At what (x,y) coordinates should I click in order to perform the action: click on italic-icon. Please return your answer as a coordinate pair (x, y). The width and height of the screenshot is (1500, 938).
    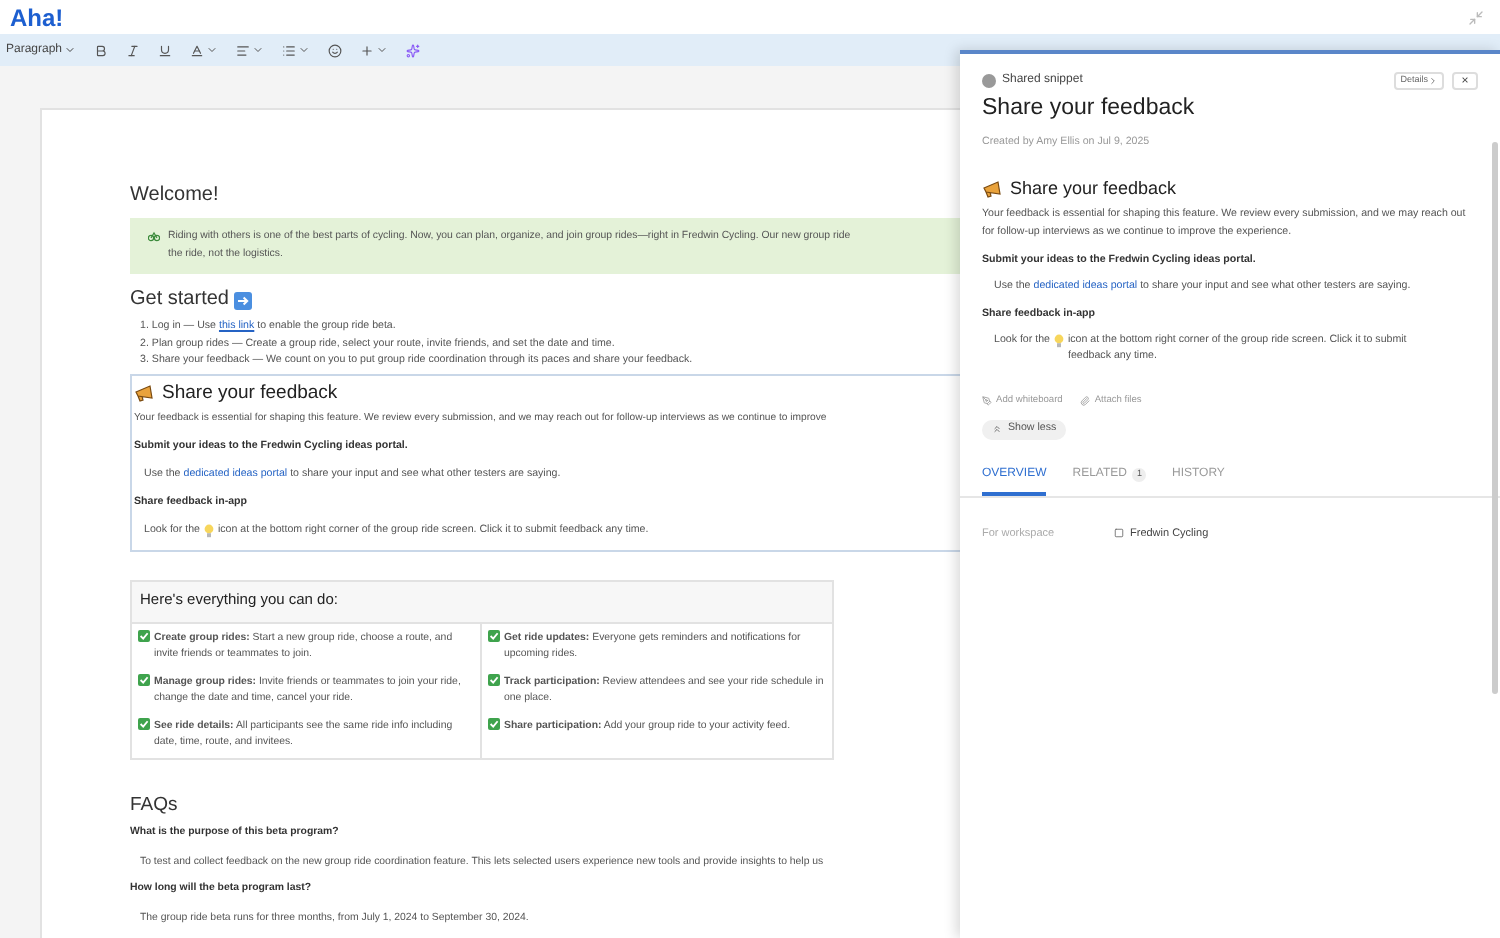
    Looking at the image, I should click on (133, 50).